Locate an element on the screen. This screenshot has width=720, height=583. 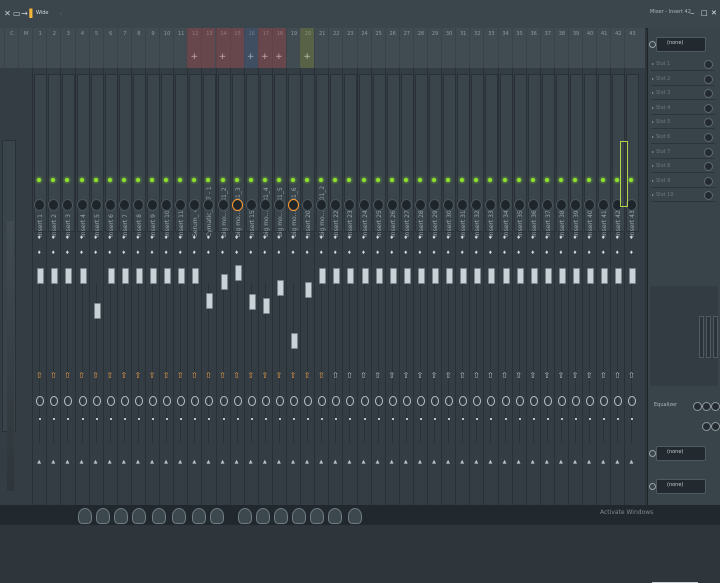
mixer-strip: Insert 32 ♦ ♦ ⇧ ▲ is located at coordinates (477, 286).